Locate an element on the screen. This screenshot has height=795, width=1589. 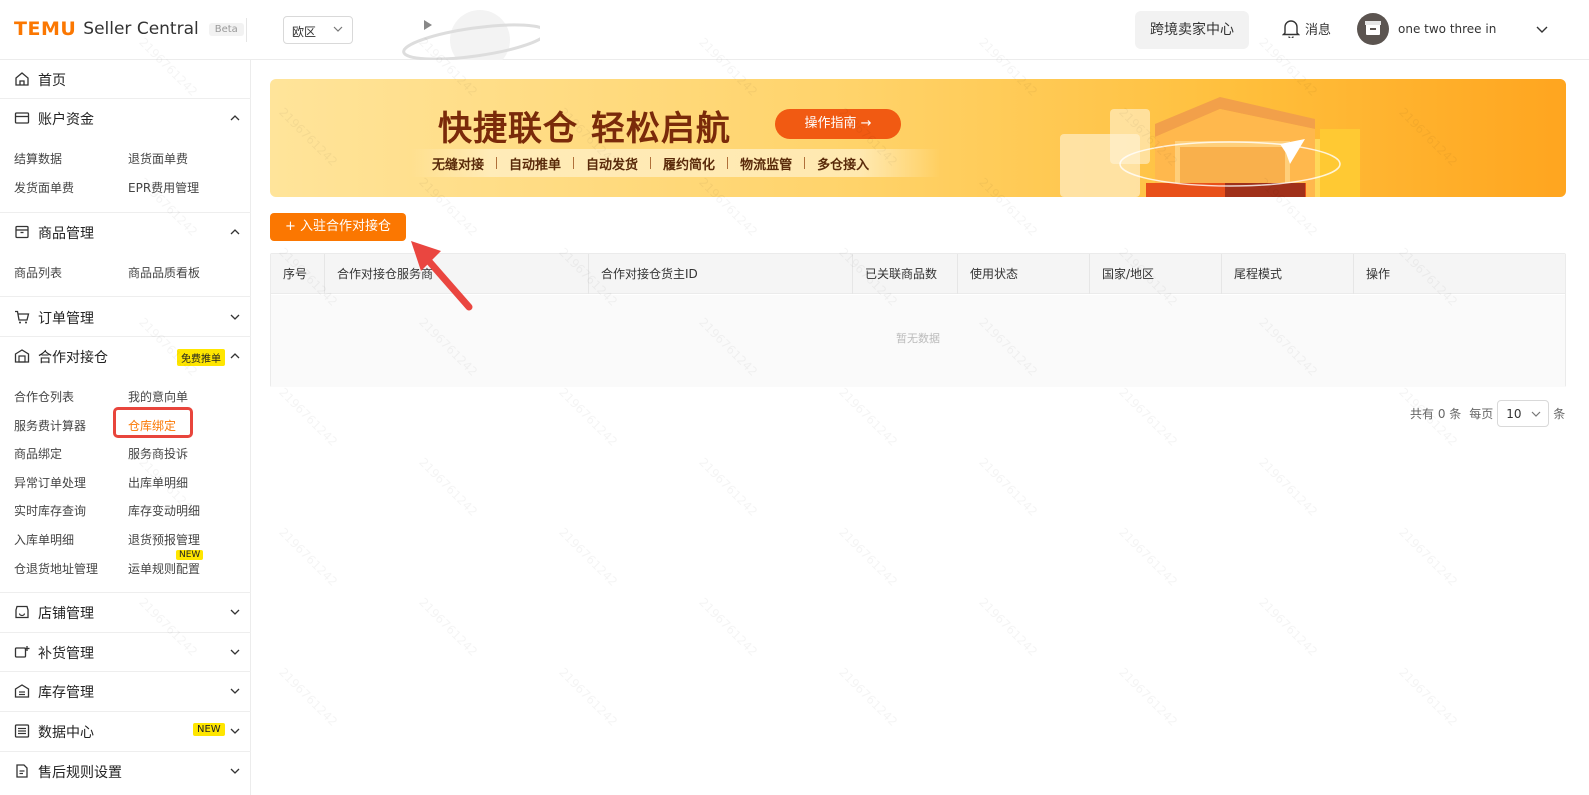
feature-item: 自动推单 is located at coordinates (535, 165).